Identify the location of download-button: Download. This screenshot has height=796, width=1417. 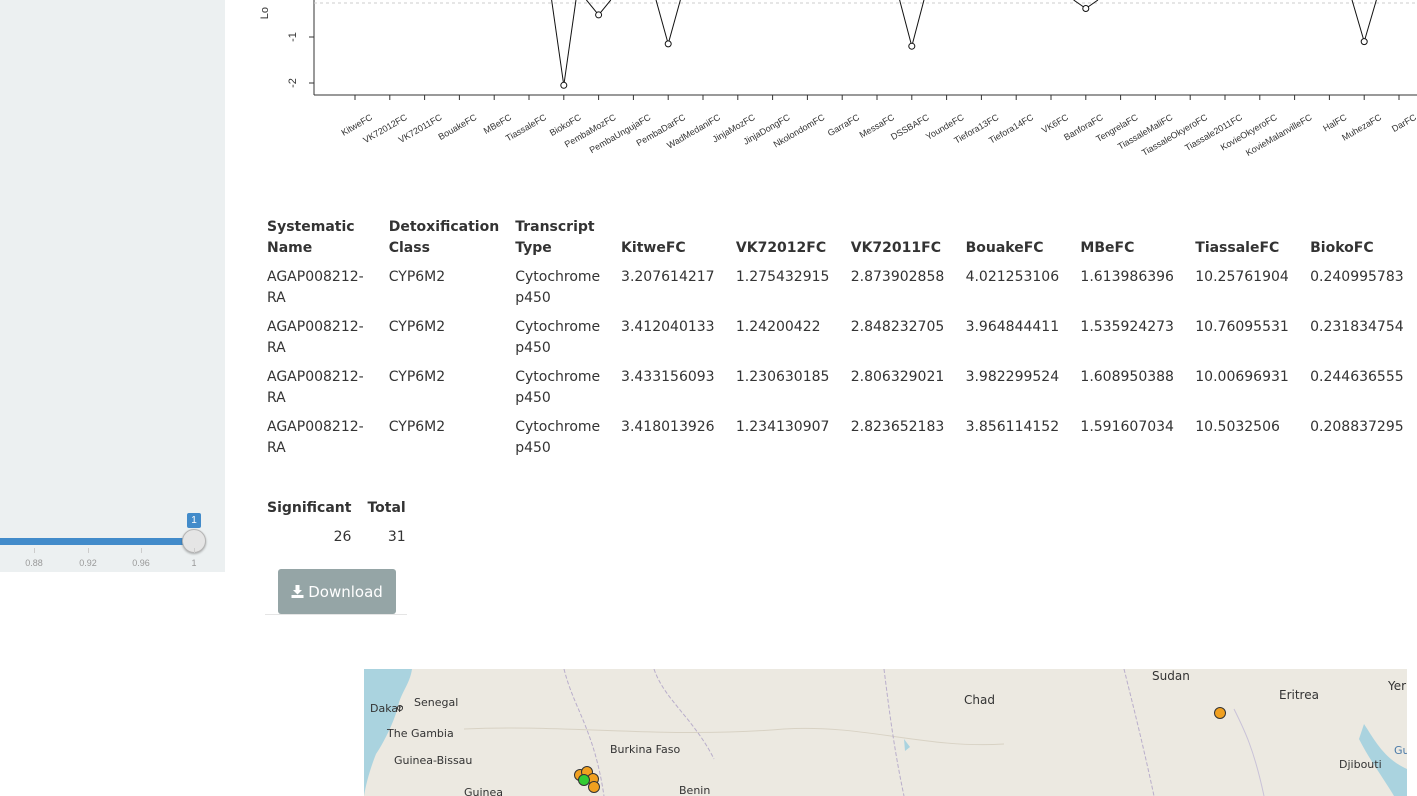
(337, 591).